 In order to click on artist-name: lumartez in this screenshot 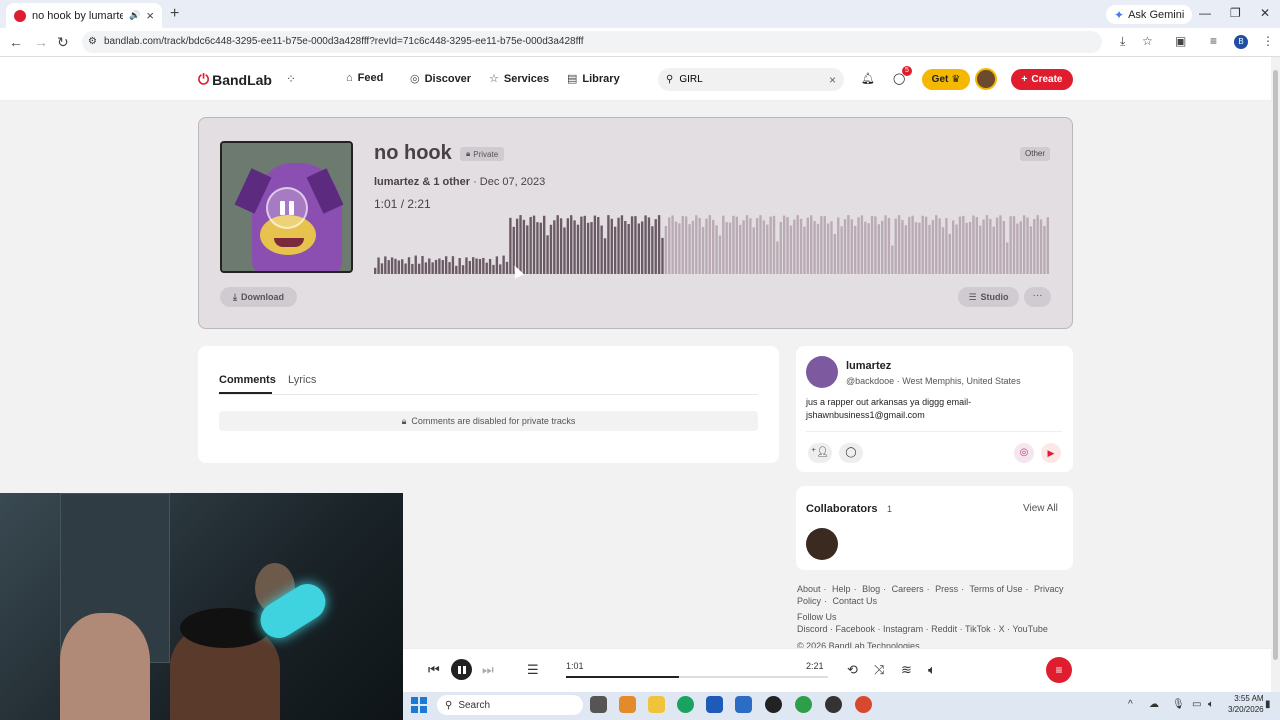, I will do `click(868, 366)`.